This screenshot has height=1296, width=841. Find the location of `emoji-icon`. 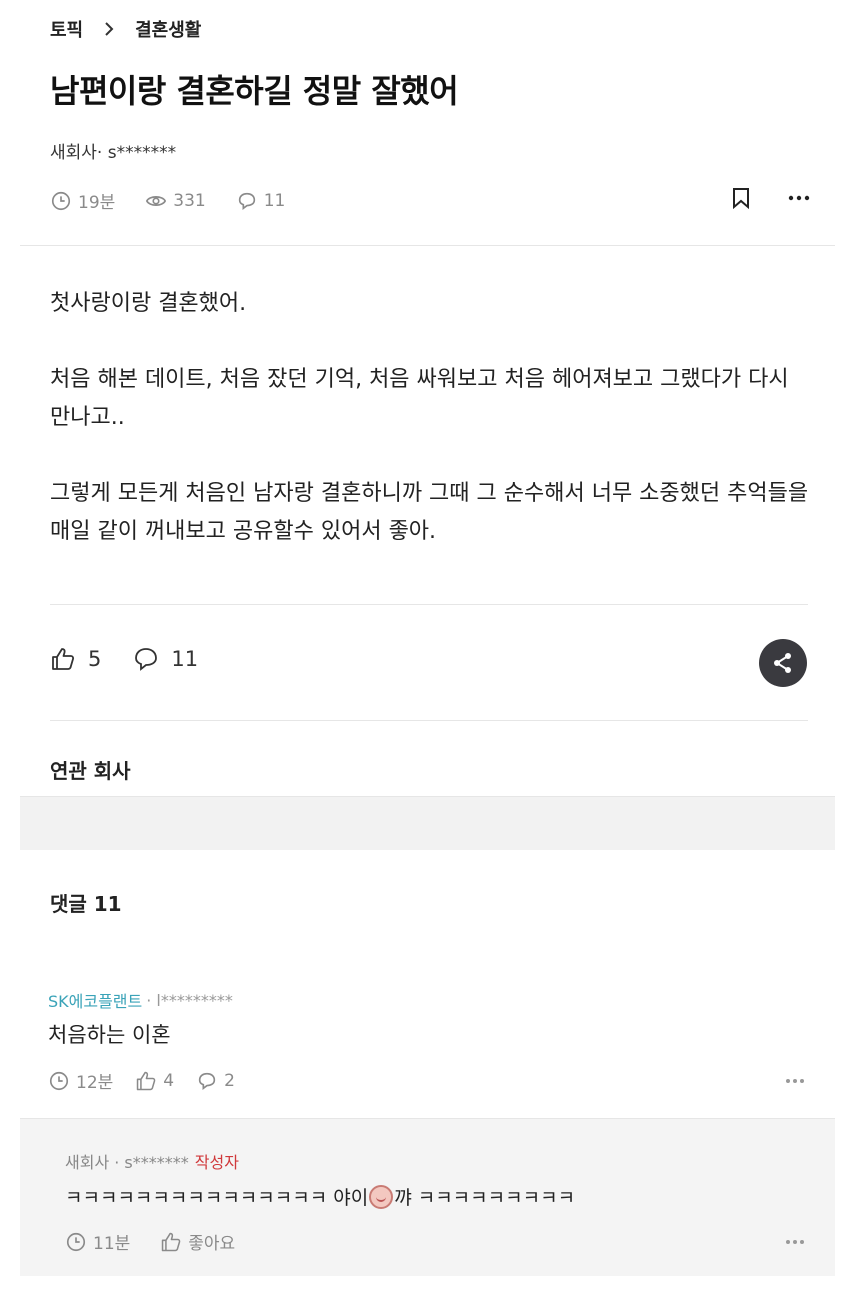

emoji-icon is located at coordinates (381, 1196).